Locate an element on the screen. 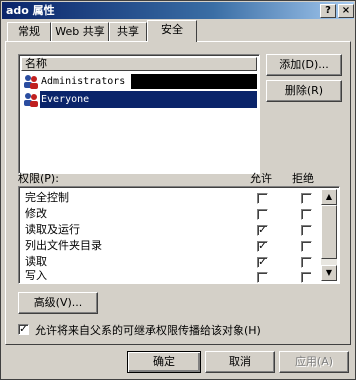 The height and width of the screenshot is (380, 356). ok-button-label: 确定 is located at coordinates (164, 361).